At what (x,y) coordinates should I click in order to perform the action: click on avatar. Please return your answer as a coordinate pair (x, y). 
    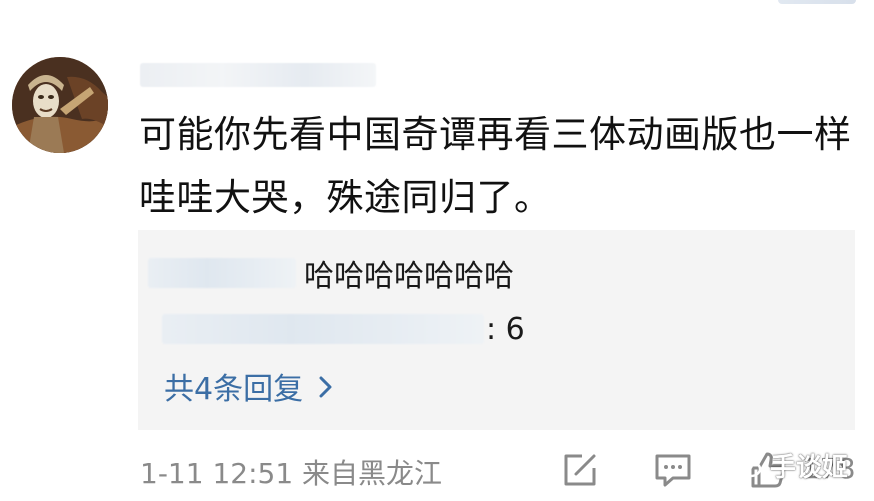
    Looking at the image, I should click on (60, 105).